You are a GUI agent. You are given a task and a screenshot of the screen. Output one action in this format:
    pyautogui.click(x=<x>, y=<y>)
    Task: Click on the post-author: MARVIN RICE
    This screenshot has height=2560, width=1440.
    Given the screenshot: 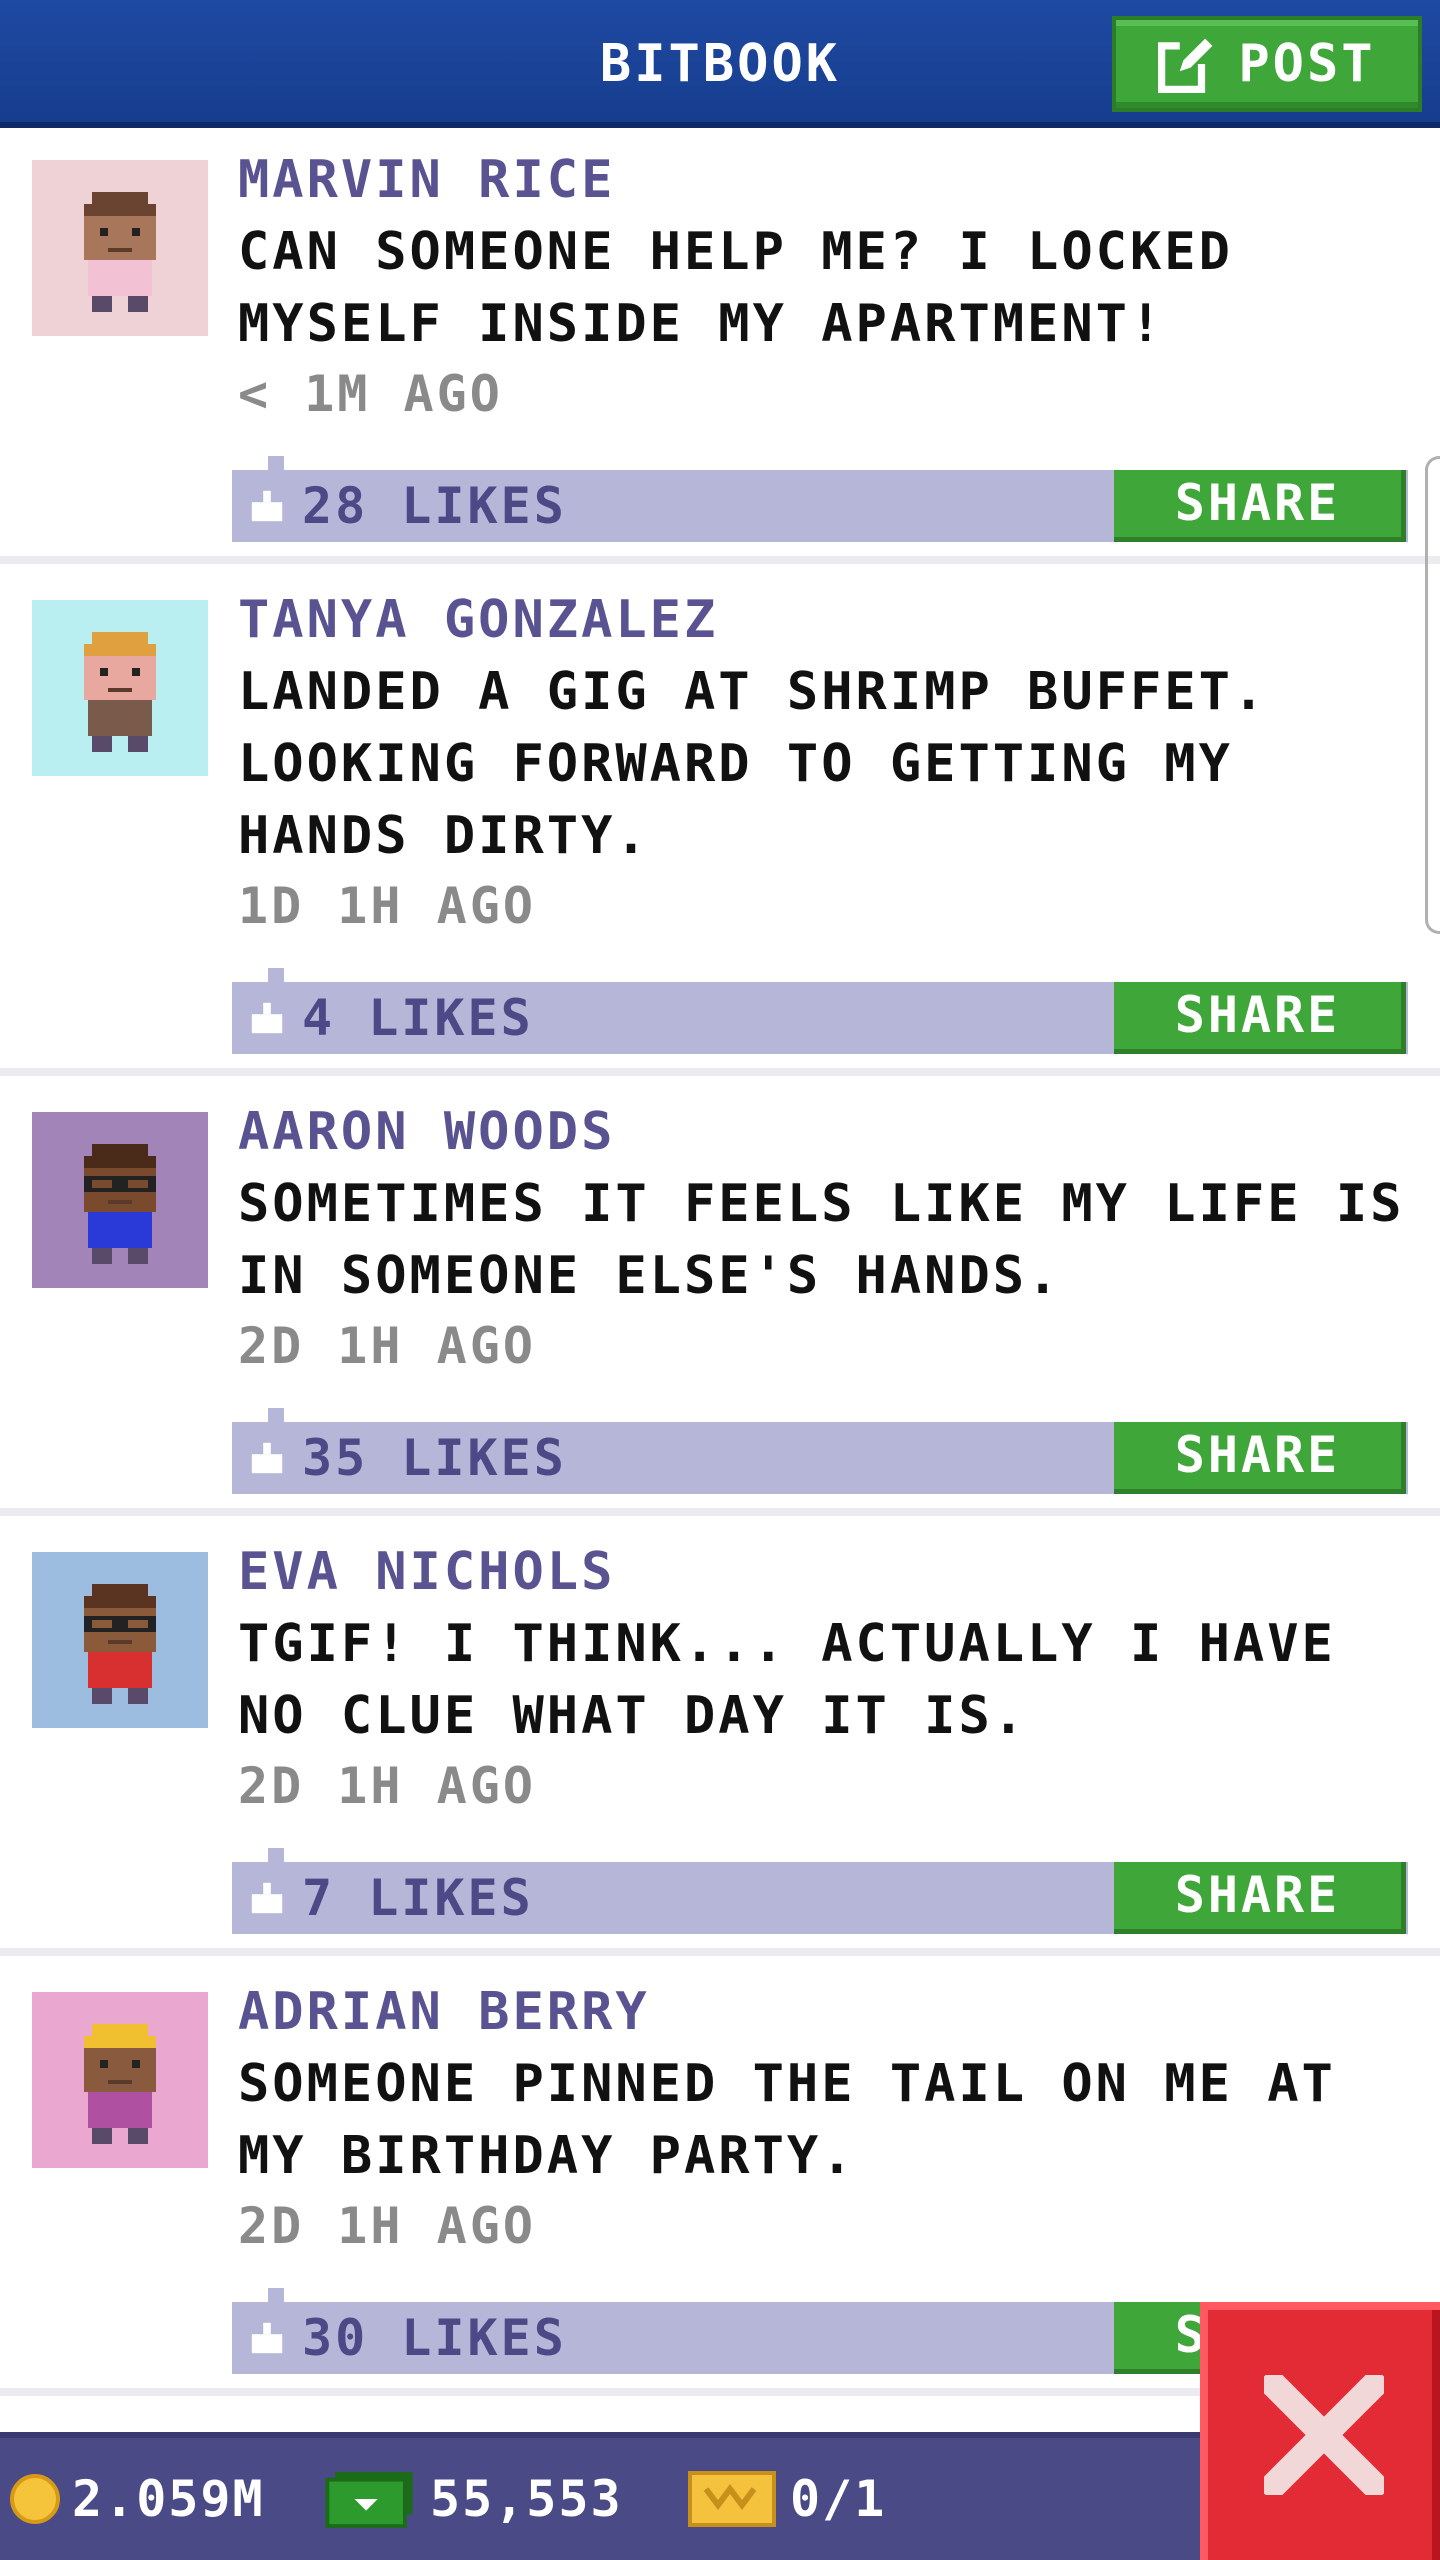 What is the action you would take?
    pyautogui.click(x=426, y=180)
    